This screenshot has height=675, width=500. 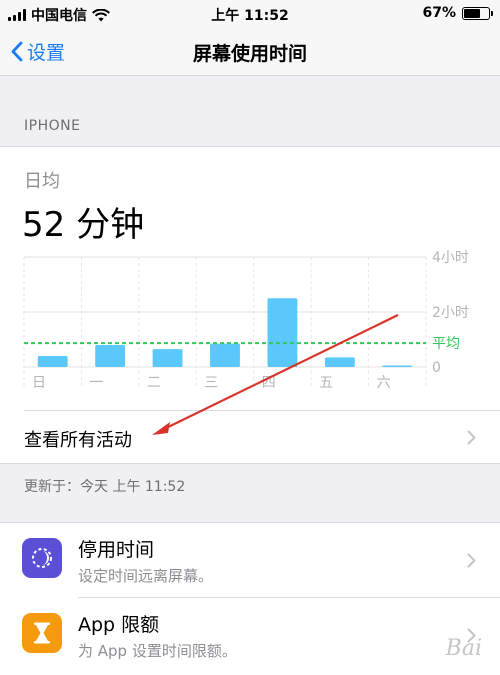 What do you see at coordinates (157, 651) in the screenshot?
I see `list-item-subtitle: 为 App 设置时间限额。` at bounding box center [157, 651].